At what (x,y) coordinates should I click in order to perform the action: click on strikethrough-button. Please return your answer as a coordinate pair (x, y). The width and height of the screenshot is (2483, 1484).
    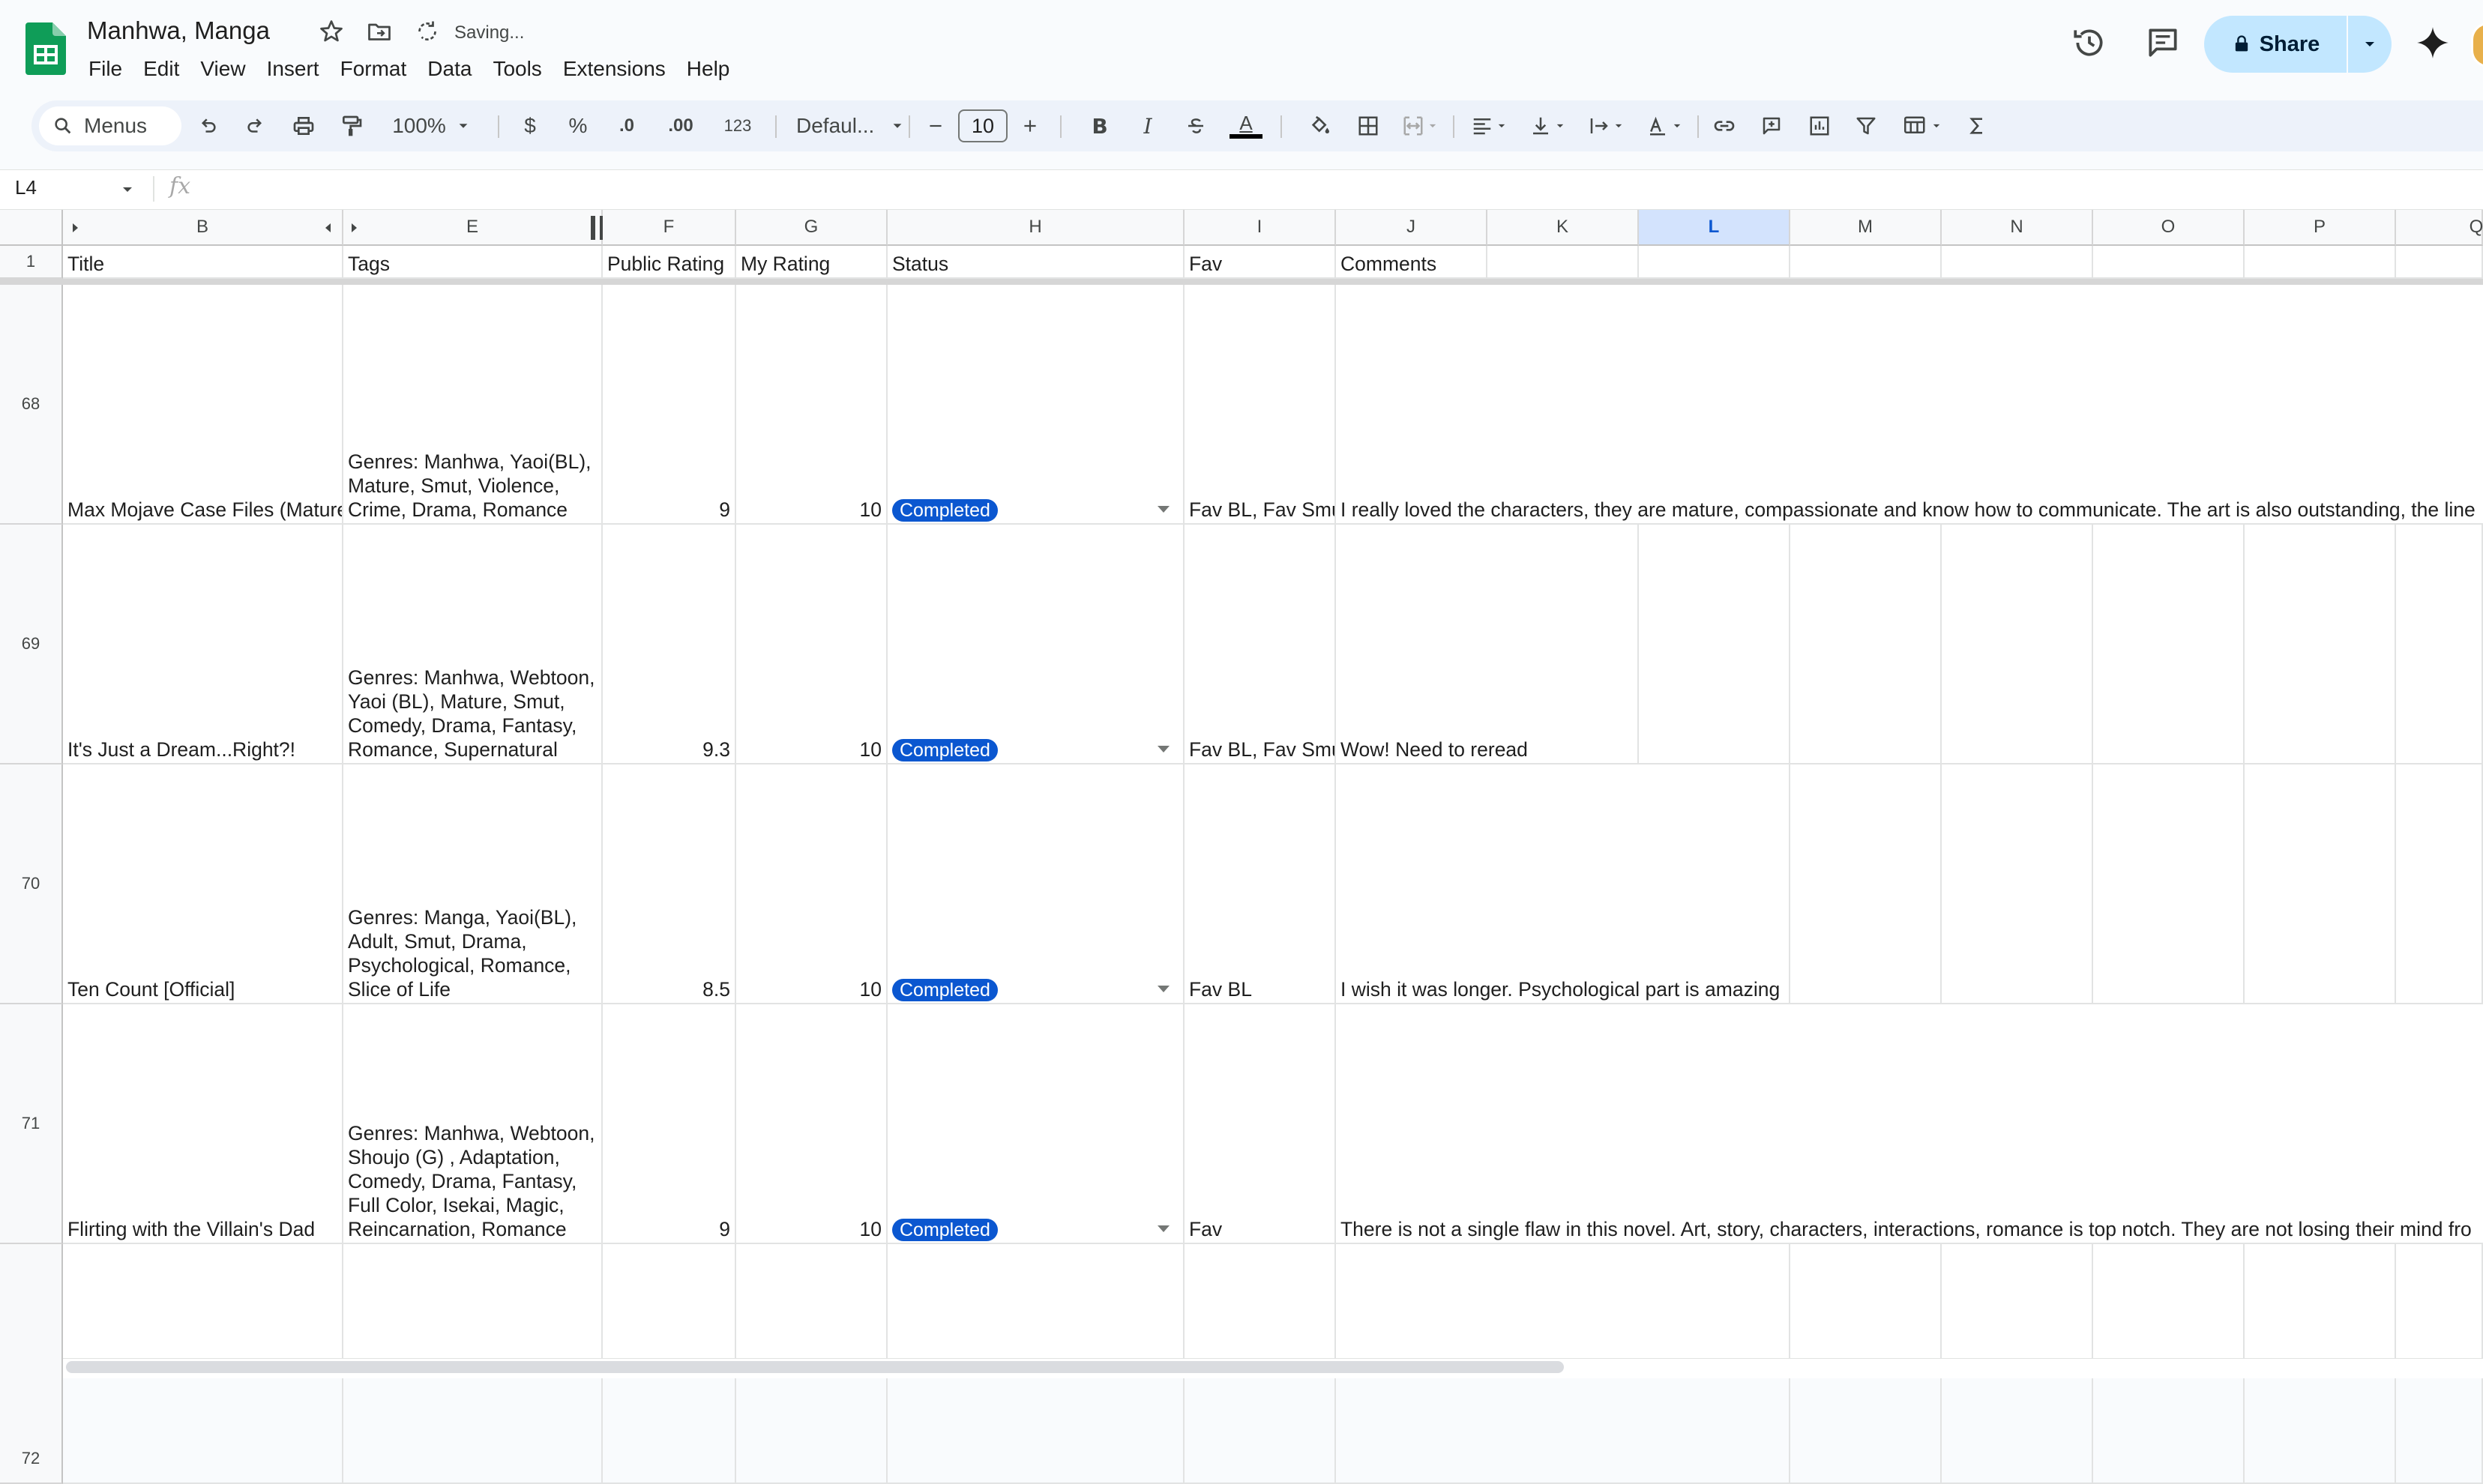
    Looking at the image, I should click on (1196, 126).